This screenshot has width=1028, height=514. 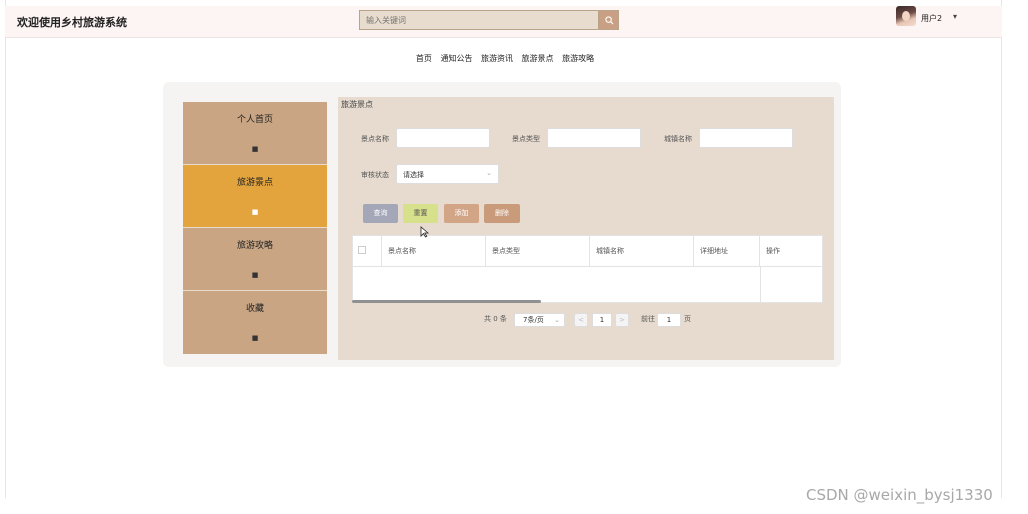 I want to click on nav-item-news: 旅游资讯, so click(x=497, y=58).